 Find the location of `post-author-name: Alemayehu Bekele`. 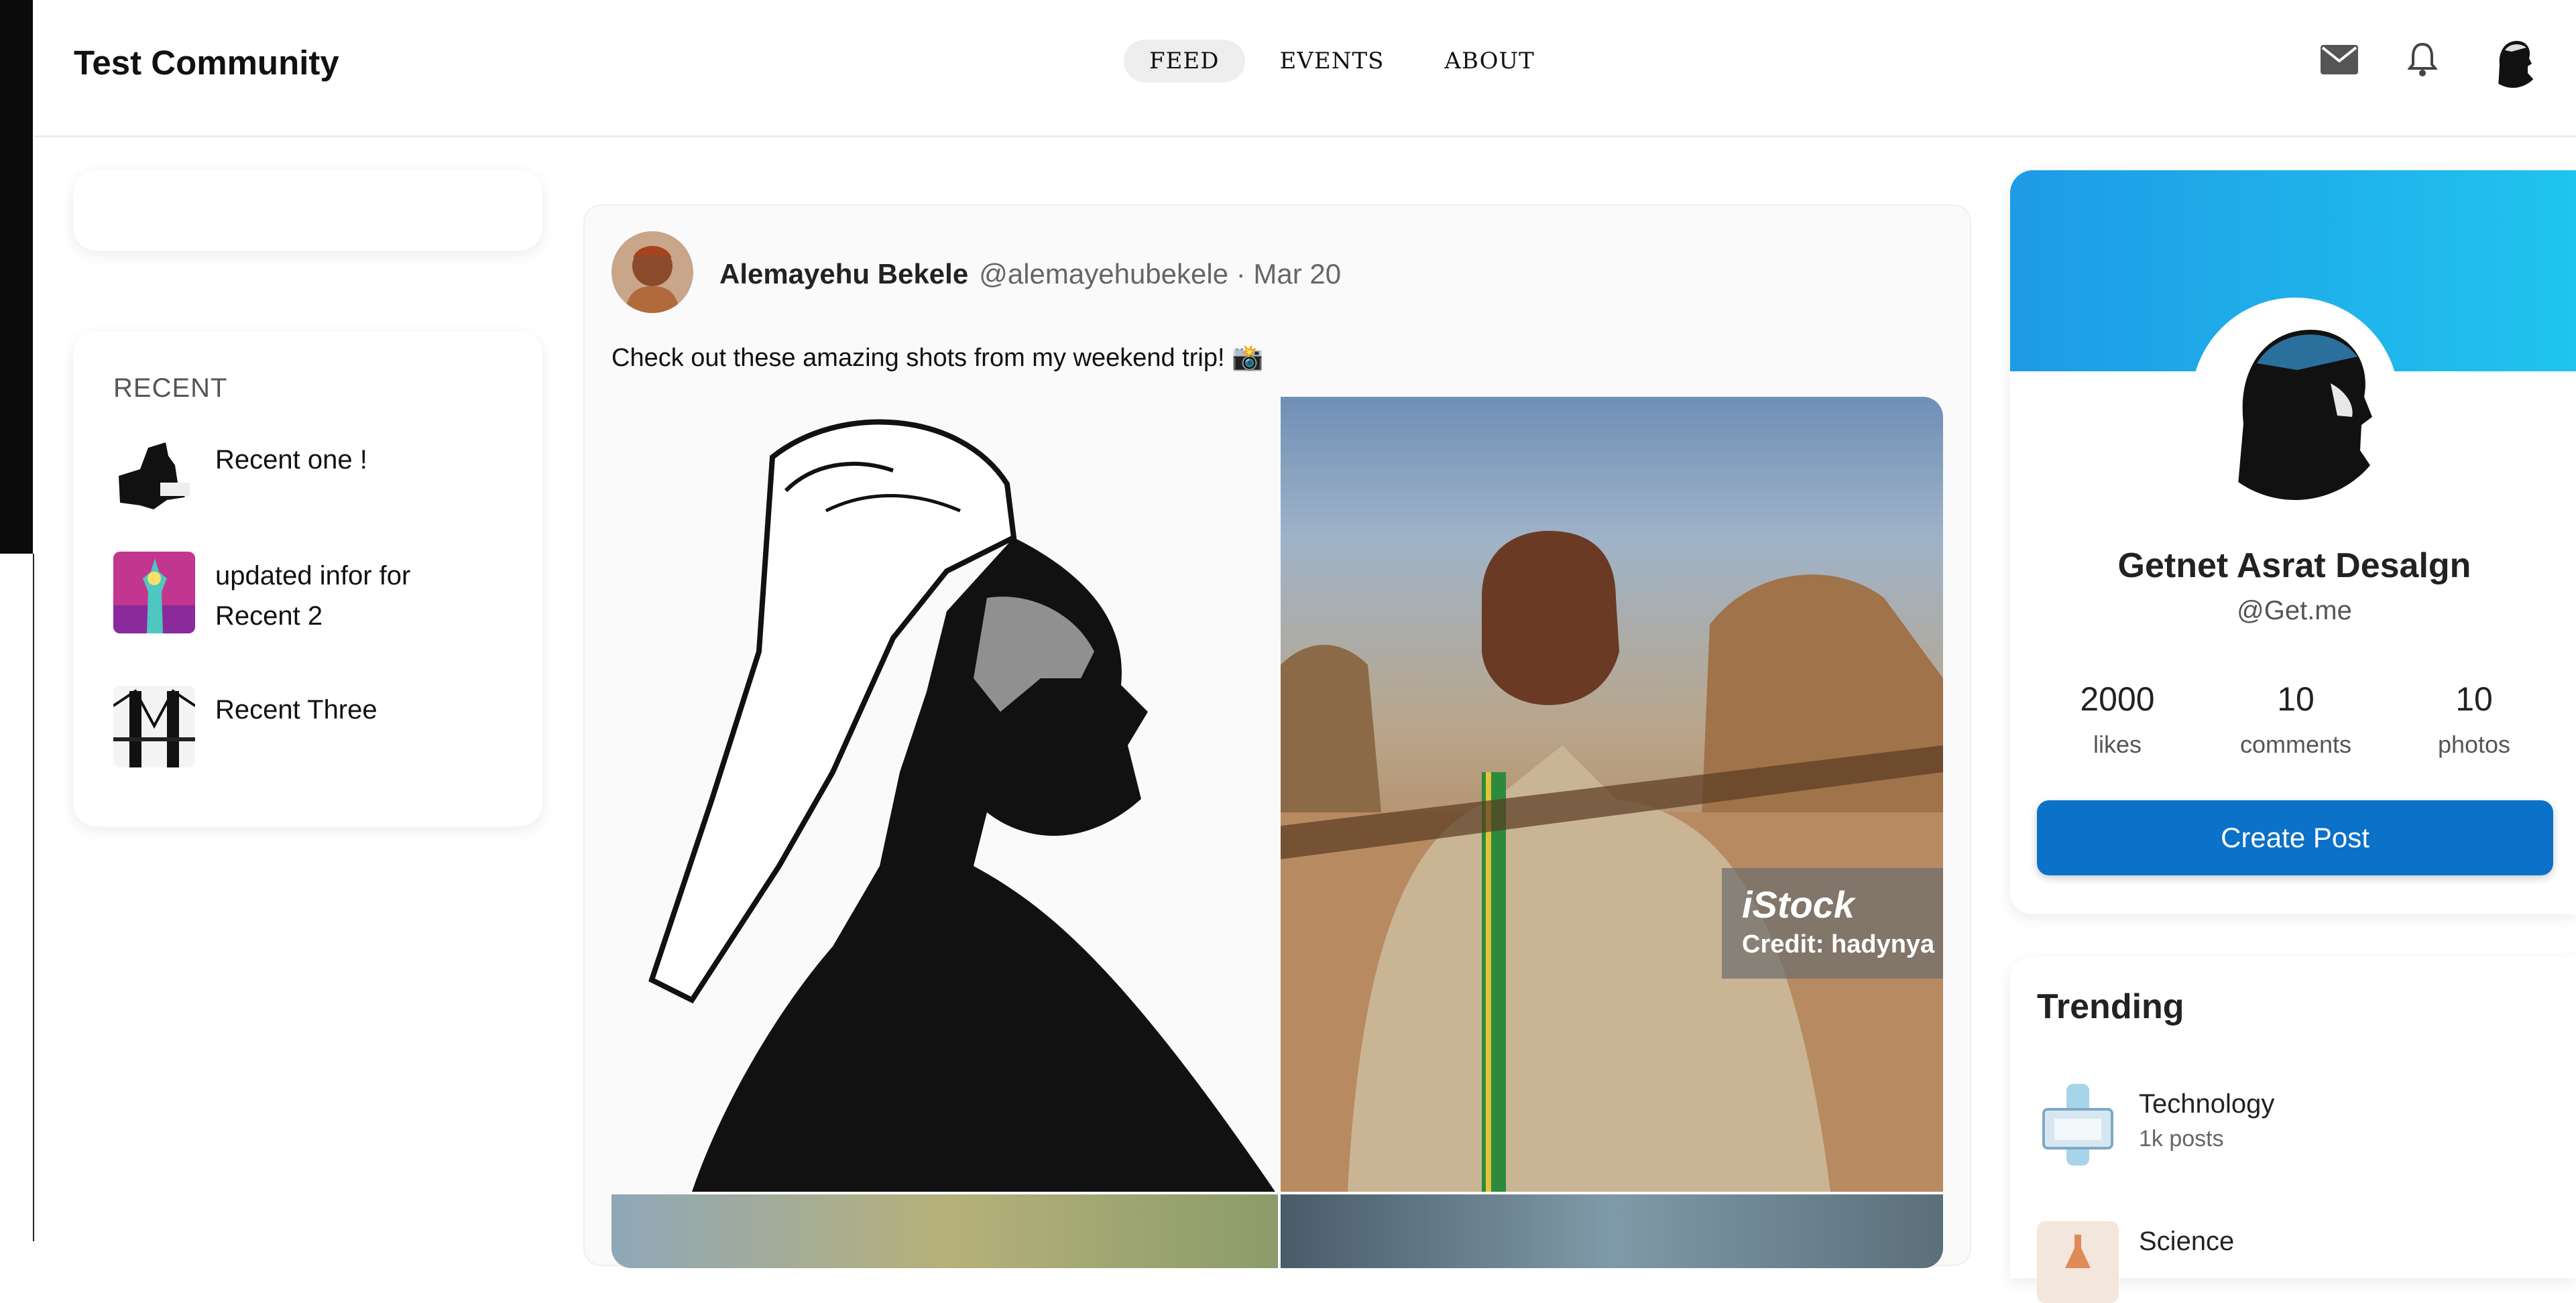

post-author-name: Alemayehu Bekele is located at coordinates (843, 274).